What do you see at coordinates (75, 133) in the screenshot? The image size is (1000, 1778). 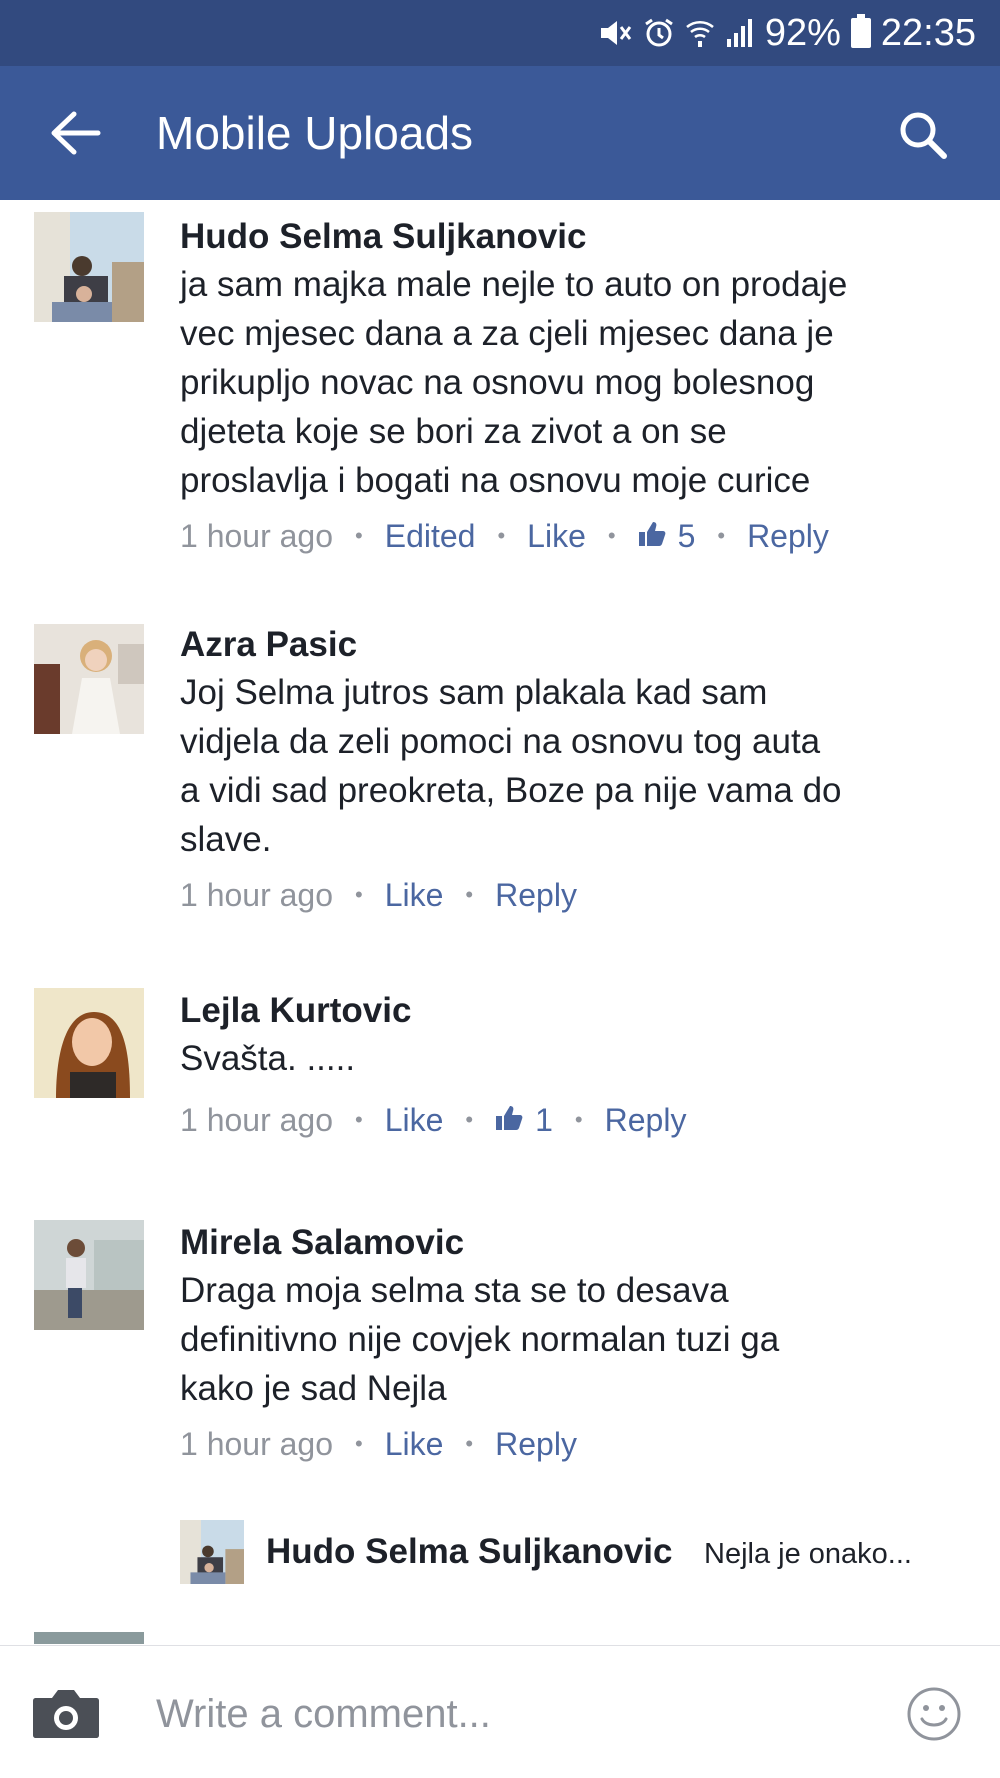 I see `arrow-left-icon` at bounding box center [75, 133].